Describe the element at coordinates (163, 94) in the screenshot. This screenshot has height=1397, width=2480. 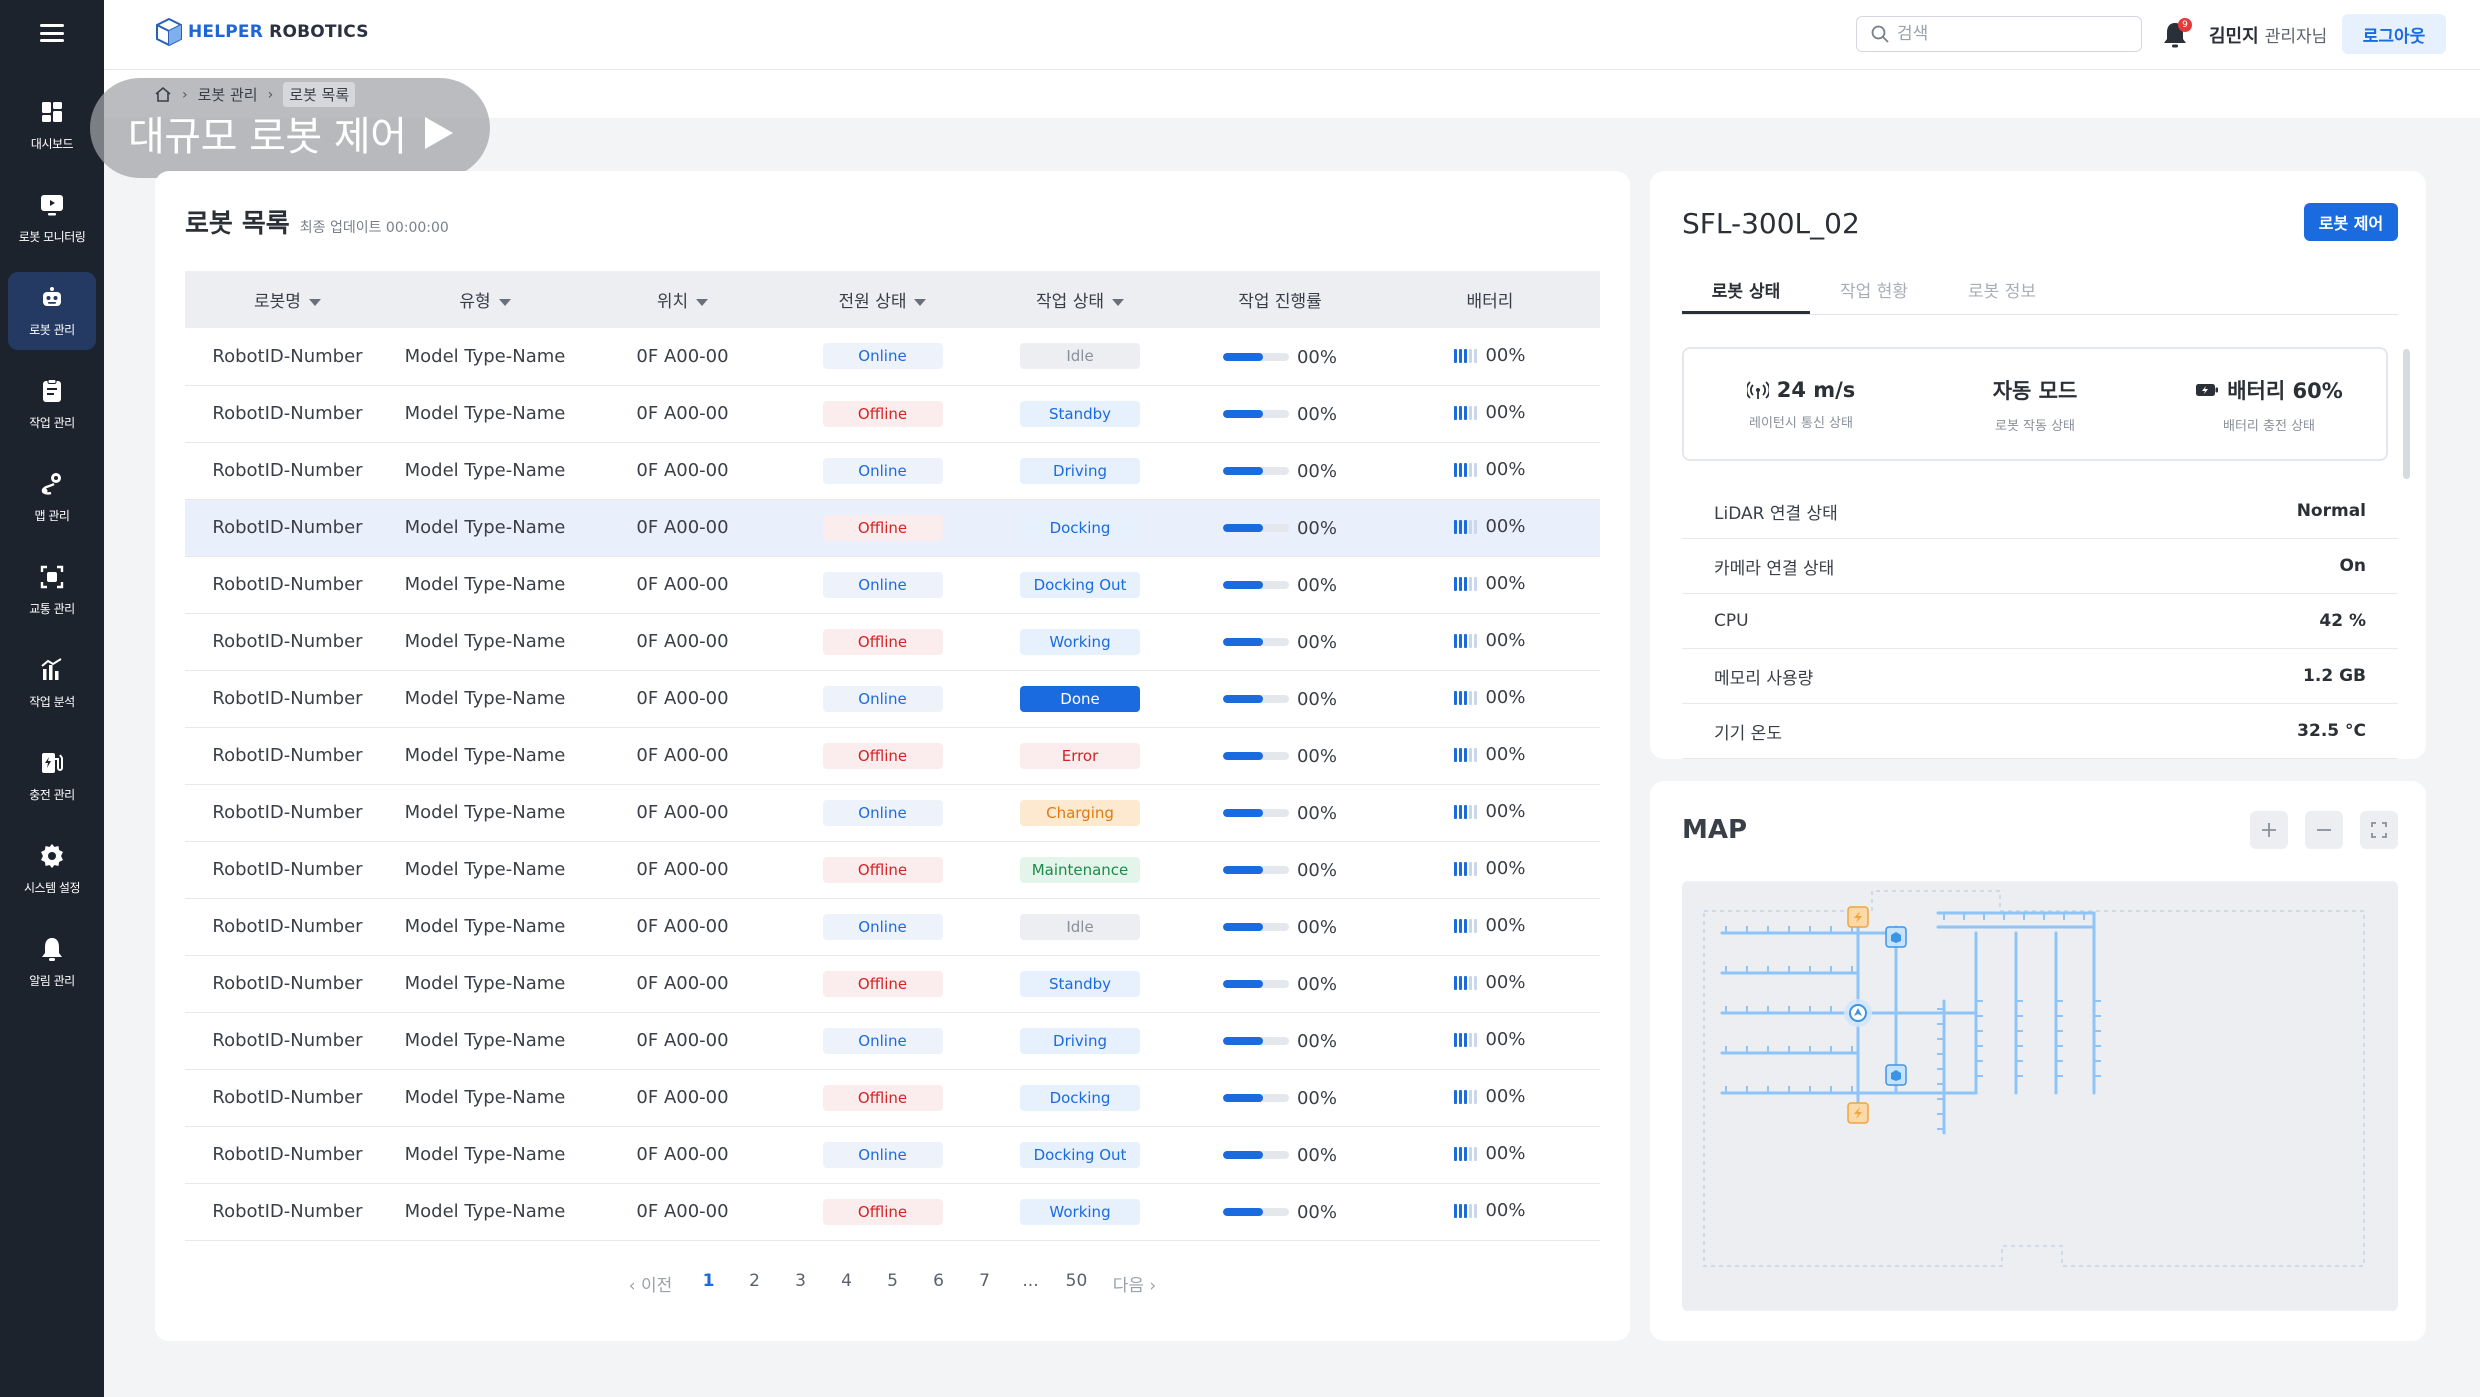
I see `home-icon` at that location.